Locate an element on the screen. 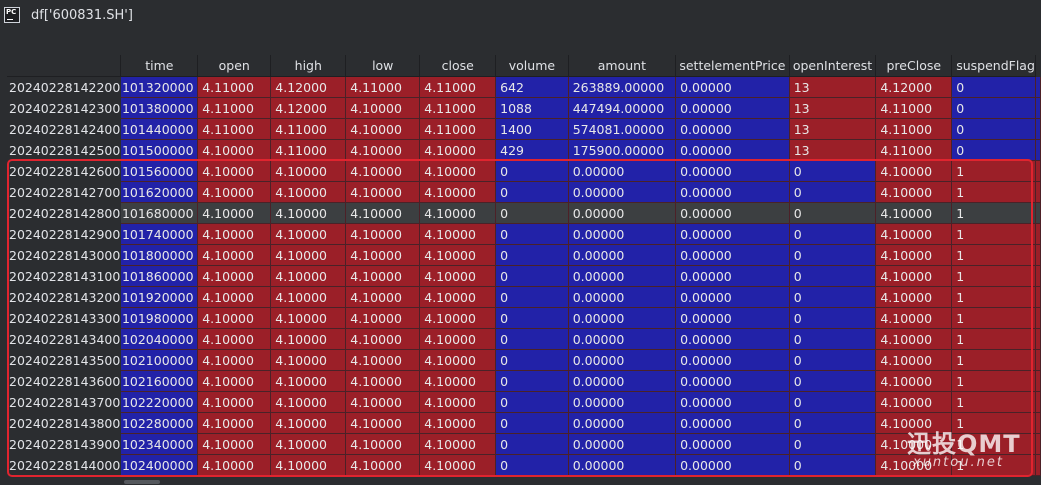 Image resolution: width=1041 pixels, height=485 pixels. column-header: amount is located at coordinates (622, 66).